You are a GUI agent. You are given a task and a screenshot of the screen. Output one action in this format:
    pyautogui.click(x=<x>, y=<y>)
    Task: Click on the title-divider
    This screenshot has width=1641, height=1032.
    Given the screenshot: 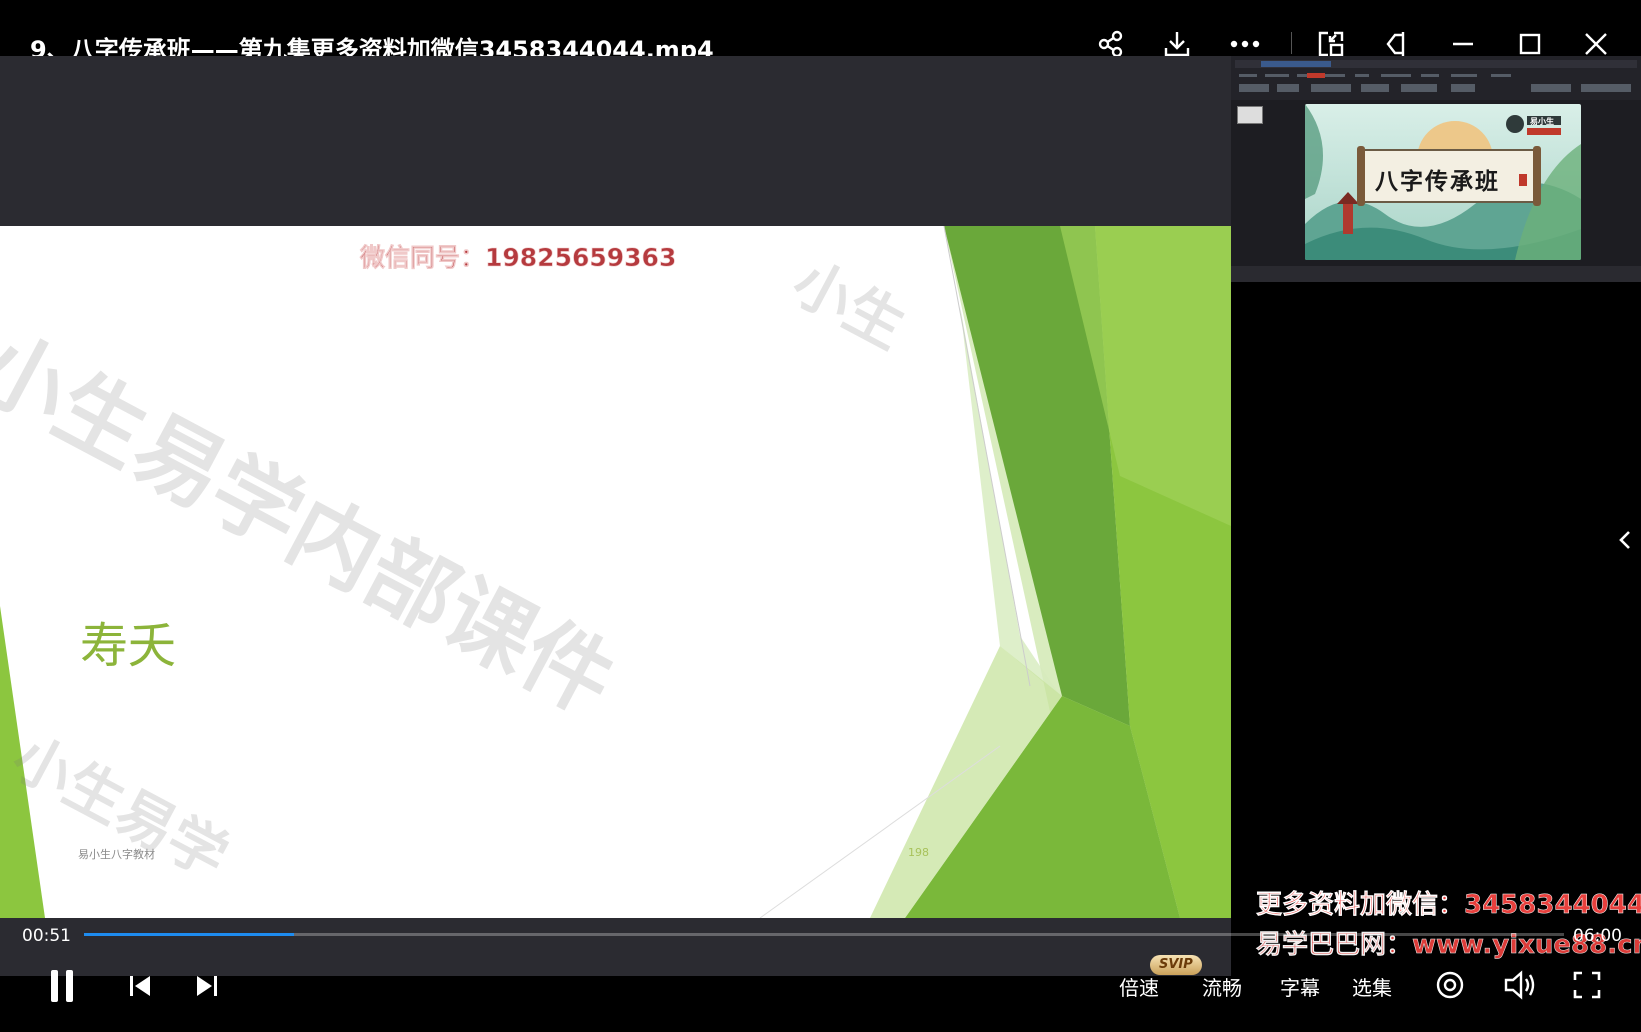 What is the action you would take?
    pyautogui.click(x=1291, y=43)
    